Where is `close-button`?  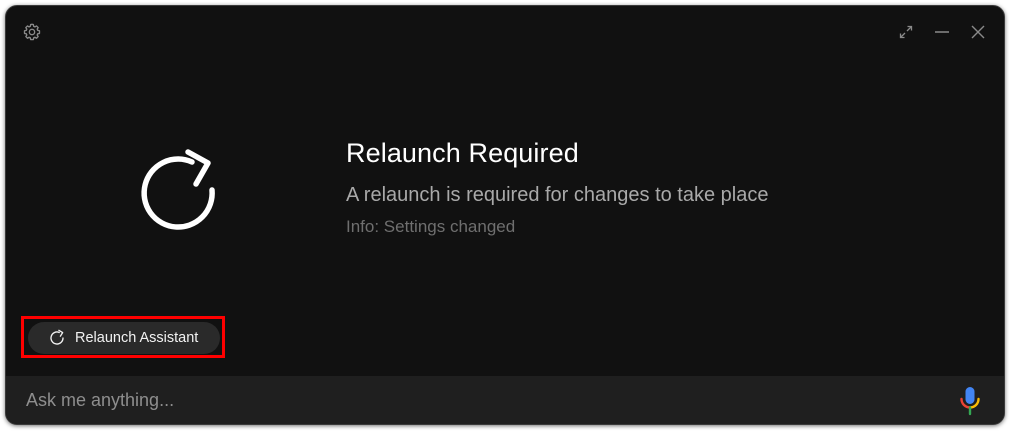 close-button is located at coordinates (978, 32).